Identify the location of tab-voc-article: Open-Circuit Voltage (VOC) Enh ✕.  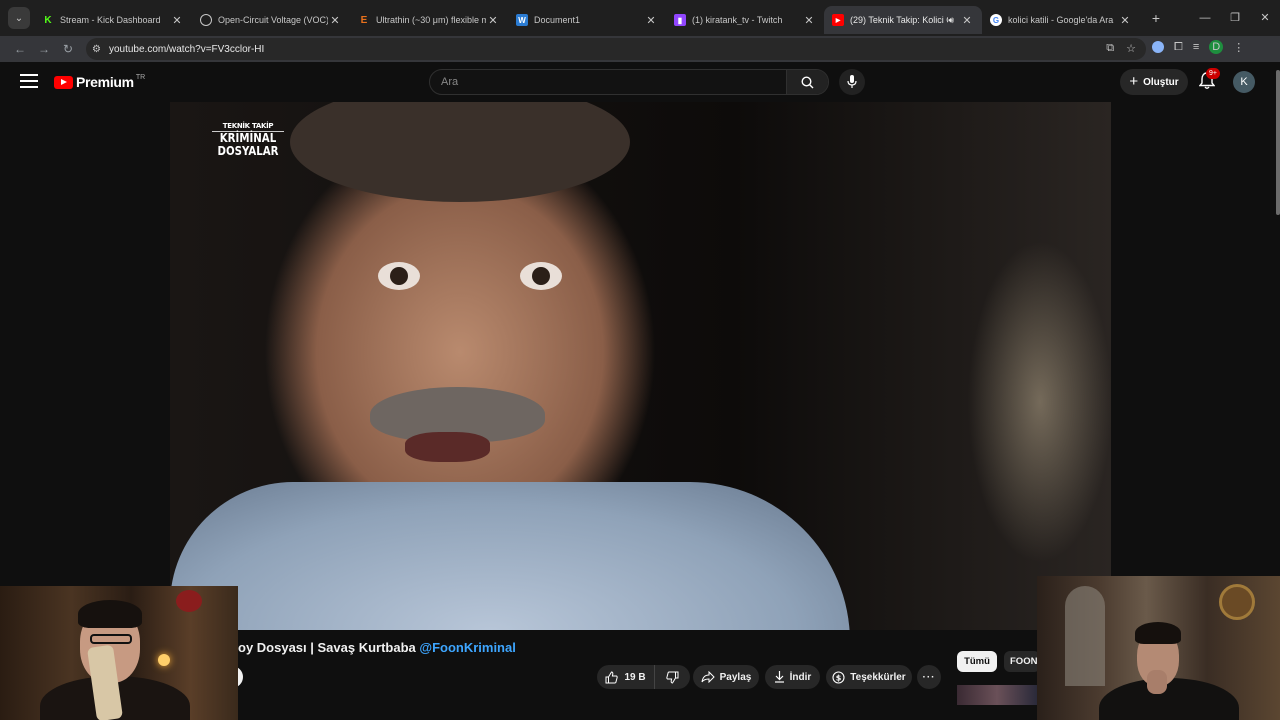
(271, 20).